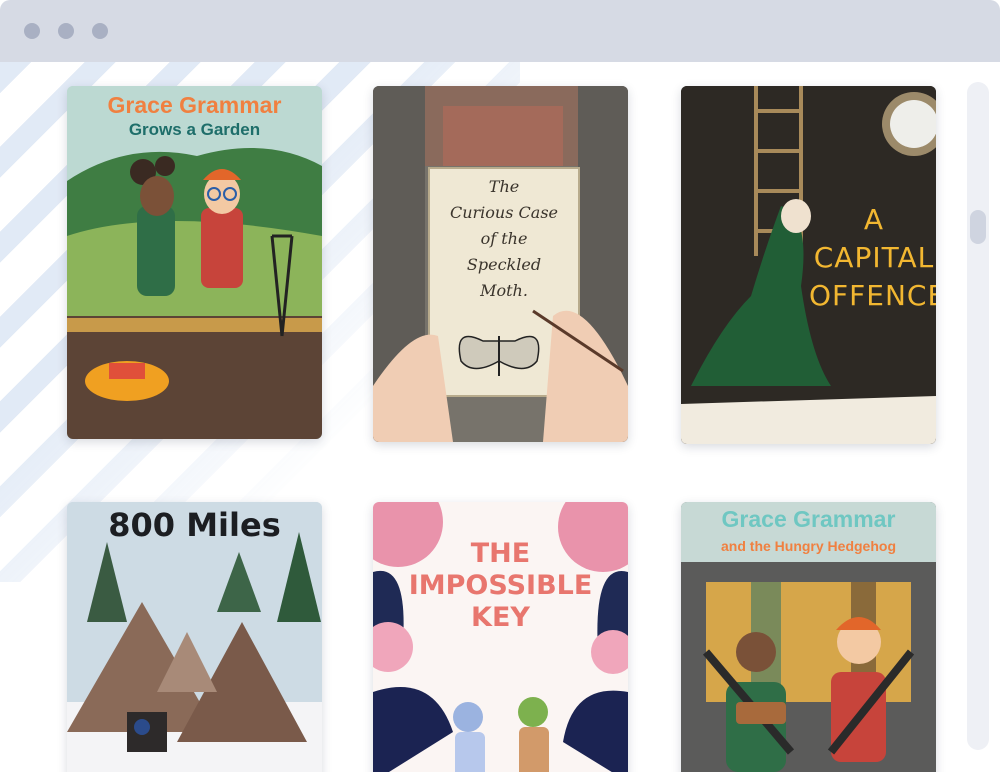  Describe the element at coordinates (194, 525) in the screenshot. I see `book-title: 800 Miles` at that location.